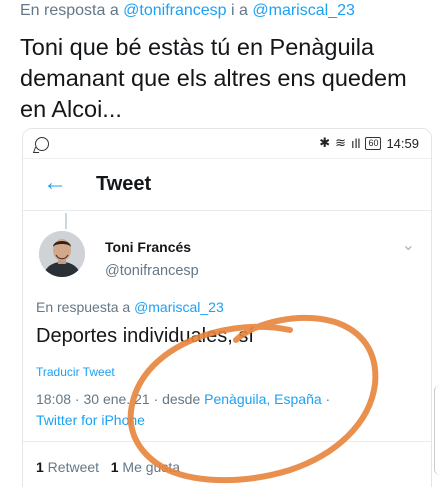 The width and height of the screenshot is (446, 487). I want to click on tweet-text: Deportes individuales, sí, so click(145, 336).